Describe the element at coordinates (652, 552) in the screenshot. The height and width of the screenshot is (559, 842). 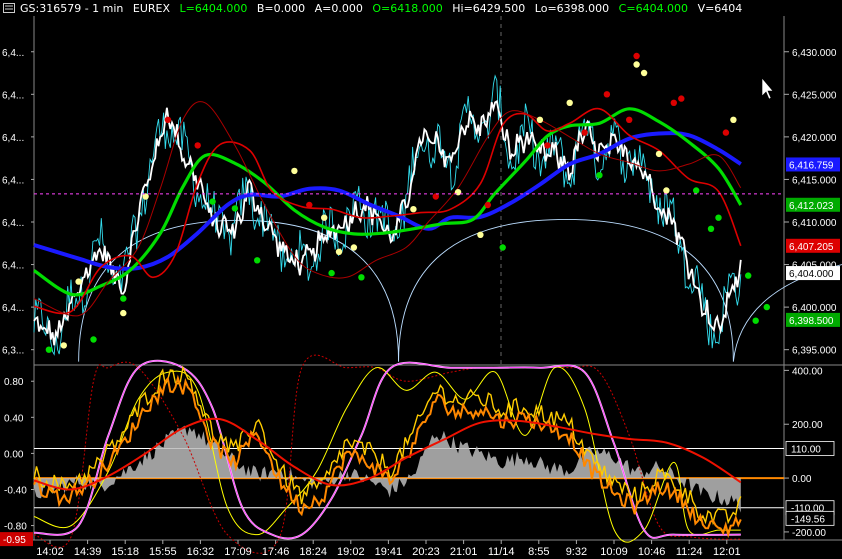
I see `time-tick-label: 10:46` at that location.